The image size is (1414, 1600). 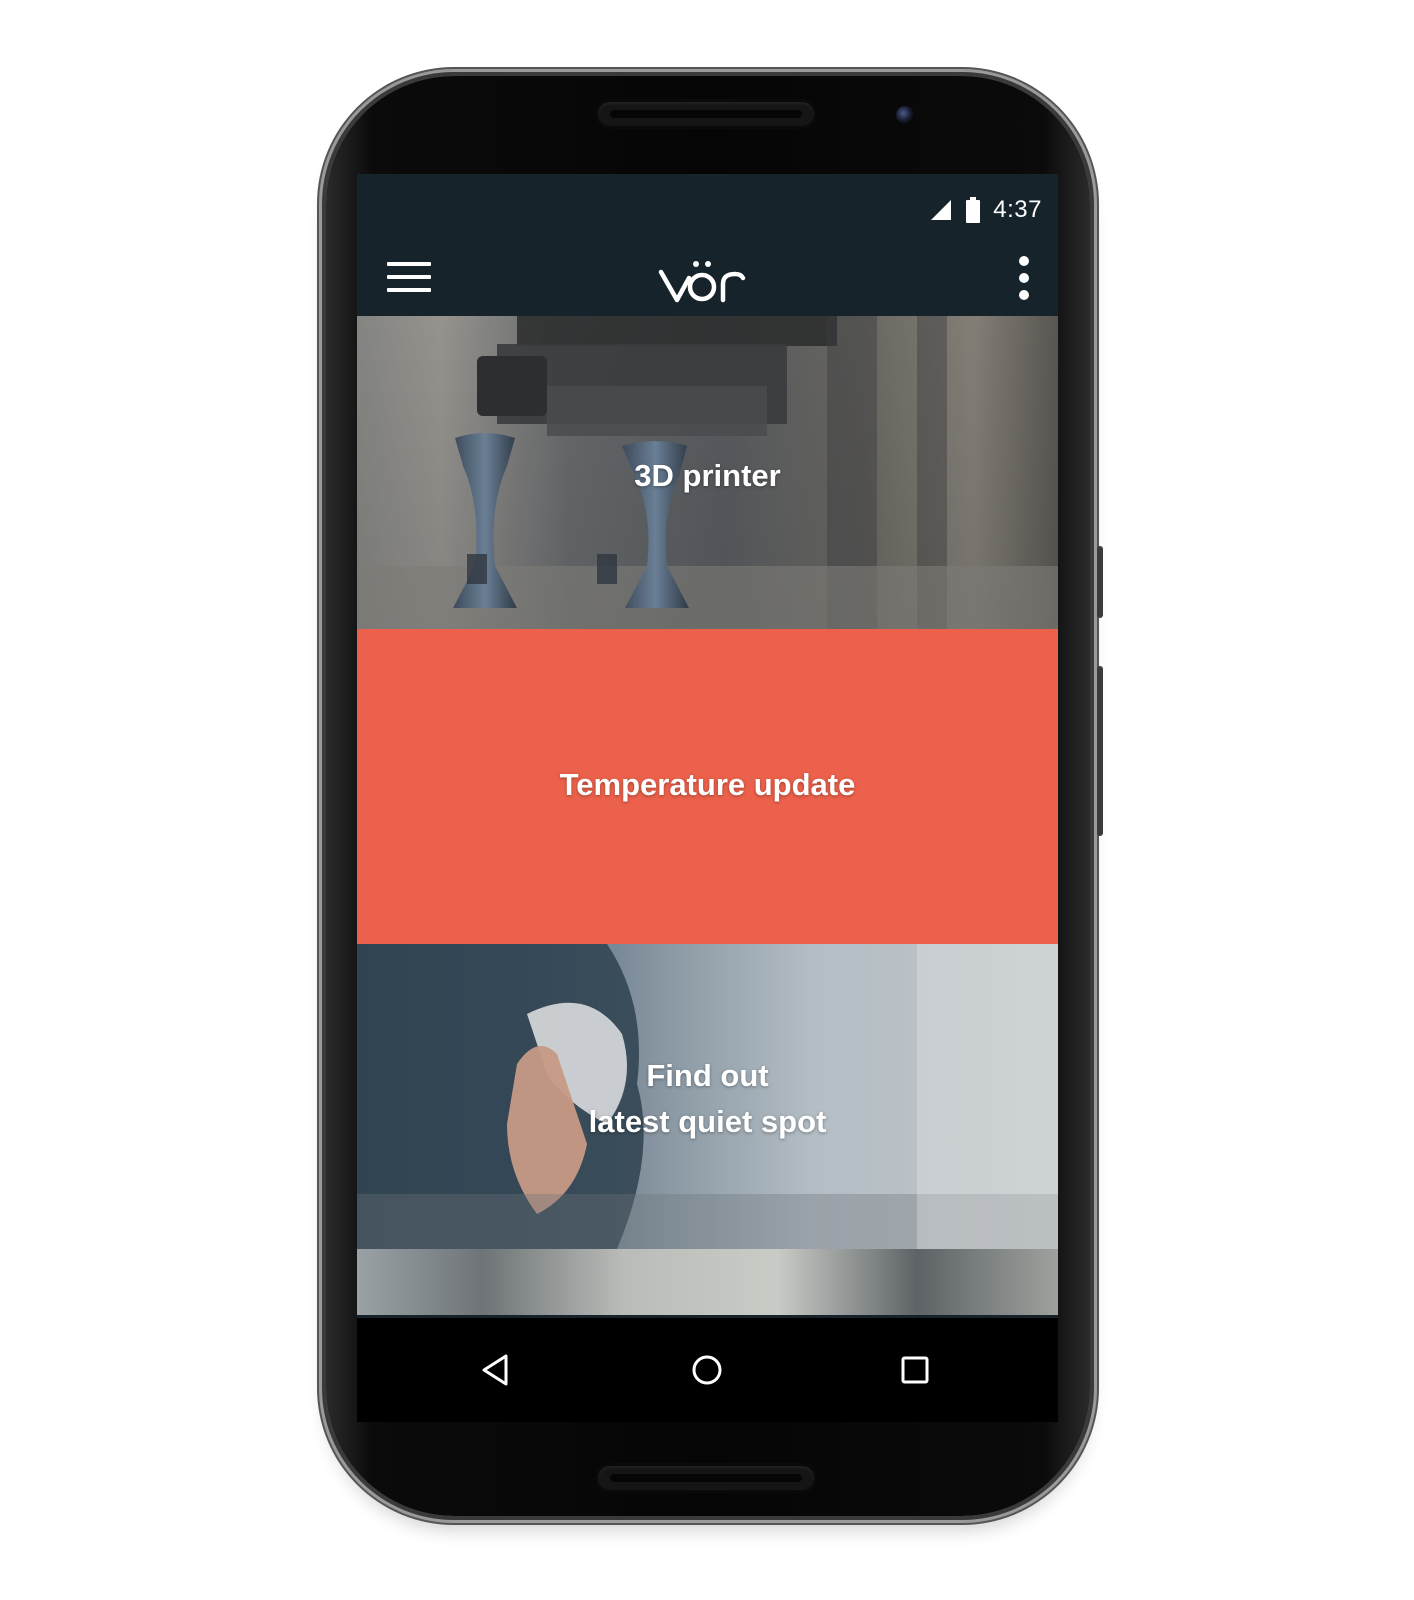 What do you see at coordinates (1024, 278) in the screenshot?
I see `more-vertical-icon` at bounding box center [1024, 278].